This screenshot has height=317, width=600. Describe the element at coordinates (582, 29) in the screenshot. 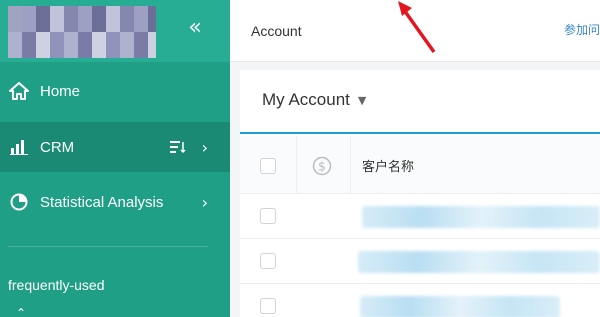

I see `top-link: 参加问` at that location.